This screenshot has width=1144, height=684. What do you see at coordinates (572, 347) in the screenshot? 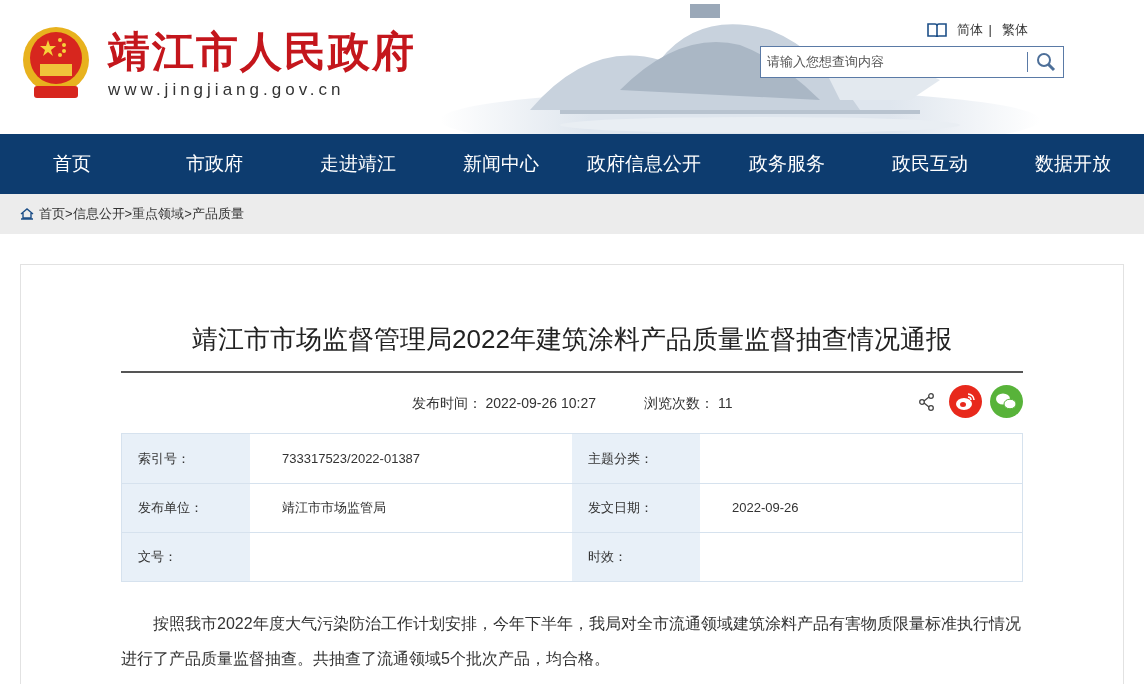
I see `article-title: 靖江市市场监督管理局2022年建筑涂料产品质量监督抽查情况通报` at bounding box center [572, 347].